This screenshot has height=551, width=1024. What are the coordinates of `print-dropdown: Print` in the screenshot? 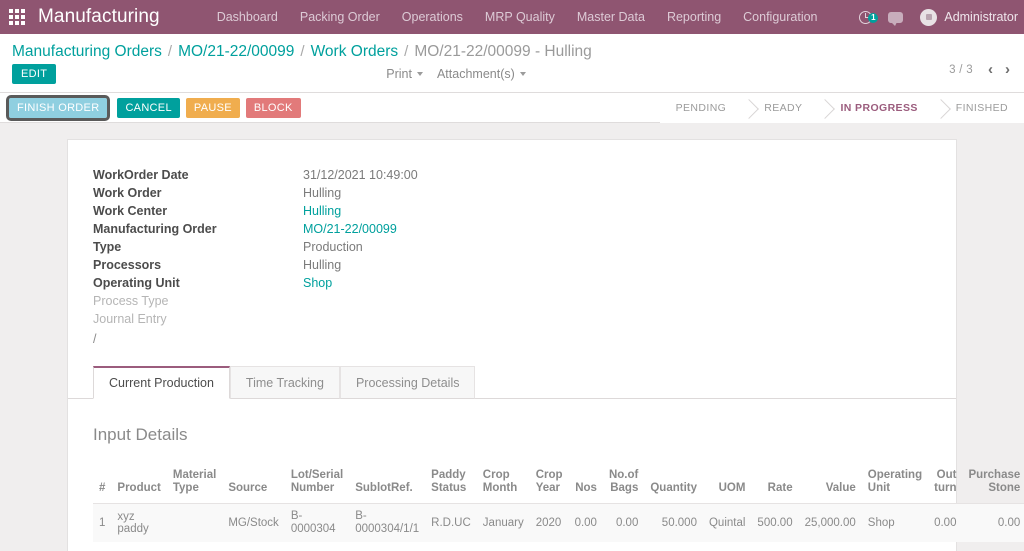 It's located at (404, 74).